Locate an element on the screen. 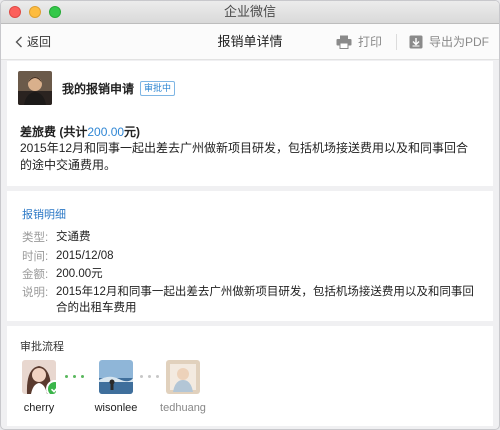 The height and width of the screenshot is (430, 500). export-pdf-button: 导出为PDF is located at coordinates (449, 41).